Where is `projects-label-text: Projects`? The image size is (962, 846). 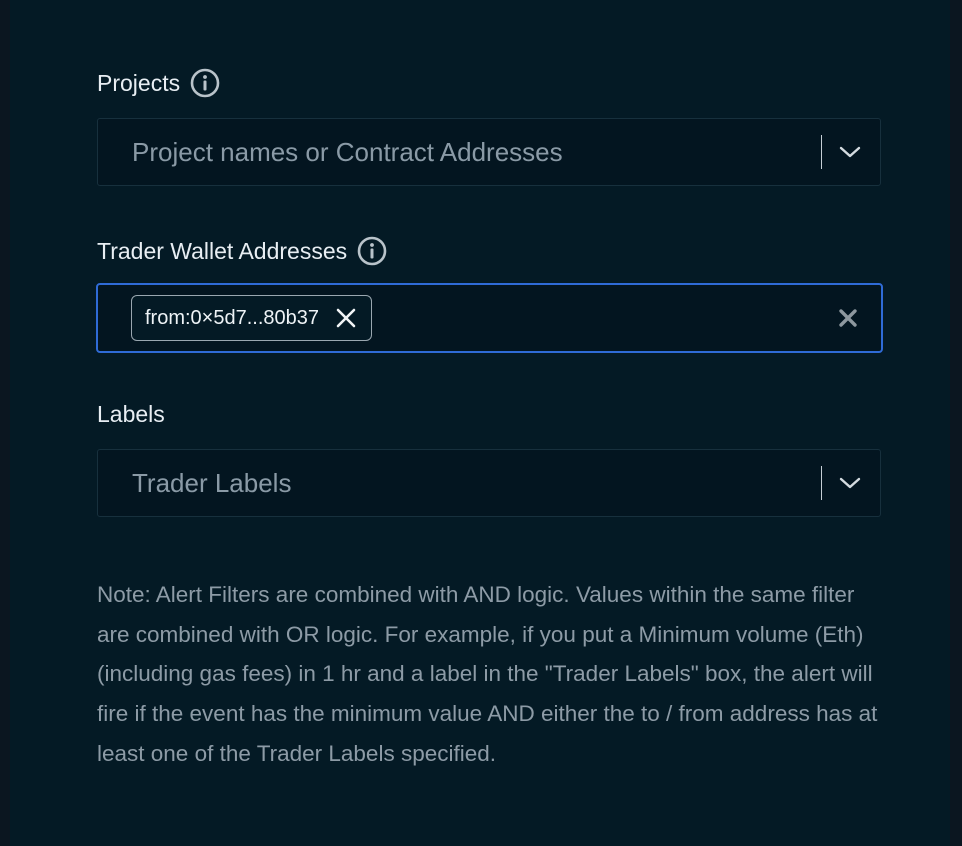 projects-label-text: Projects is located at coordinates (139, 82).